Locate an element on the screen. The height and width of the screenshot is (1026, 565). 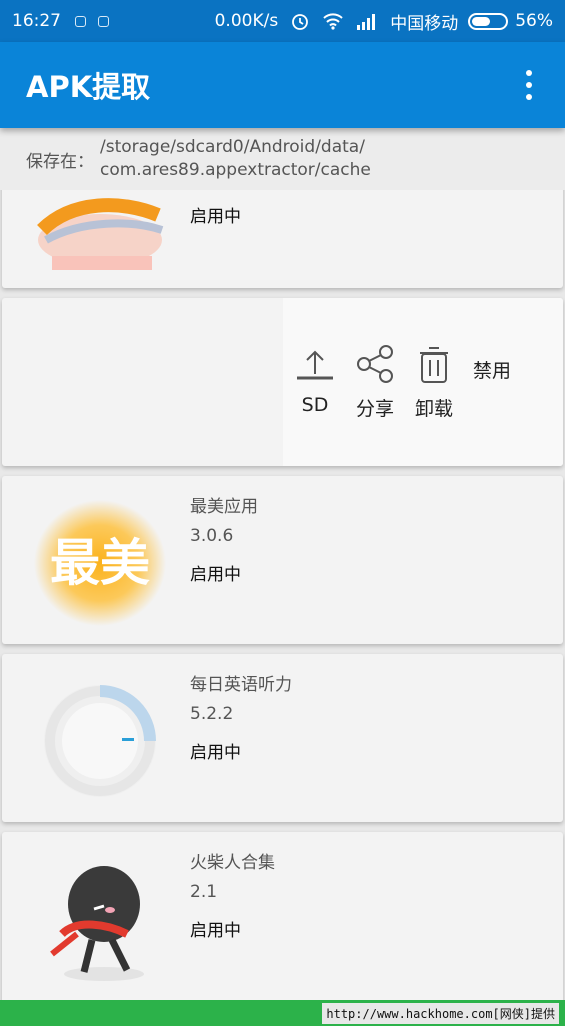
upload-icon is located at coordinates (315, 365).